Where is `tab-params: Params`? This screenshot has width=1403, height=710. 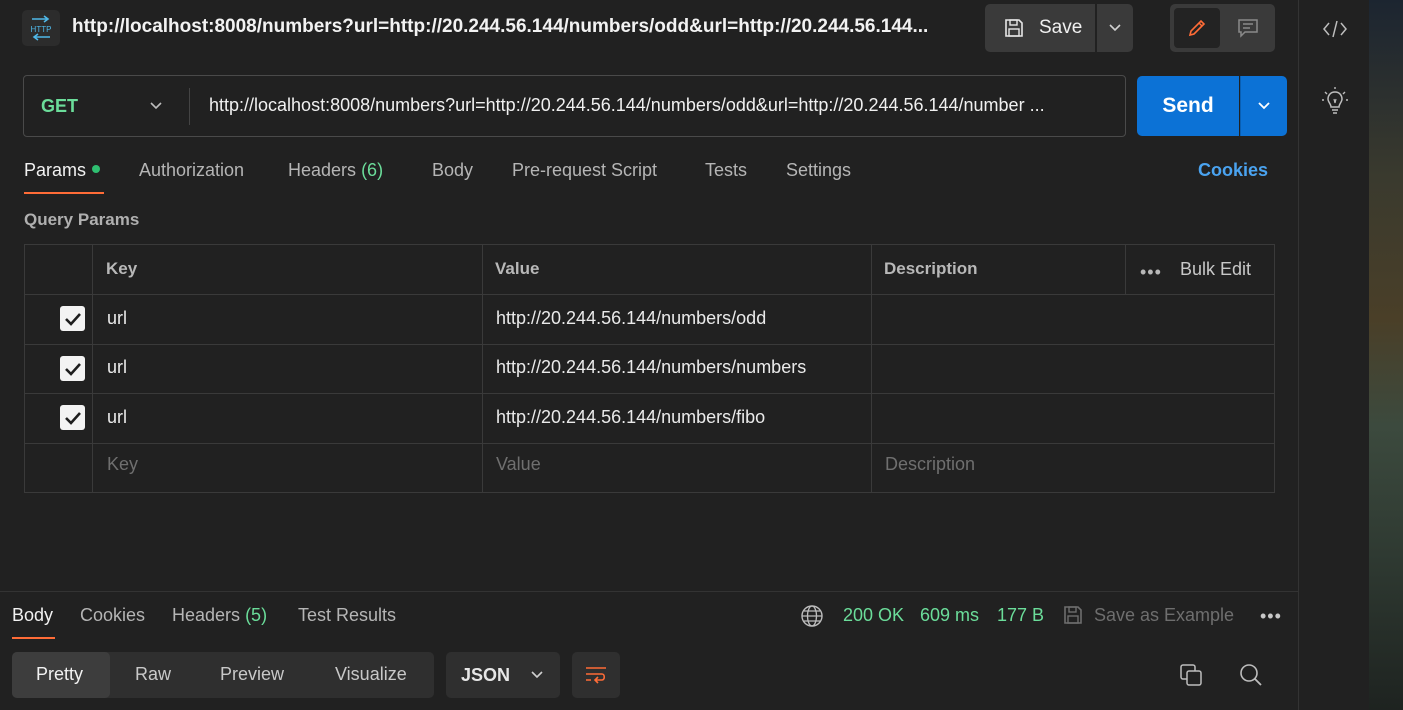 tab-params: Params is located at coordinates (62, 170).